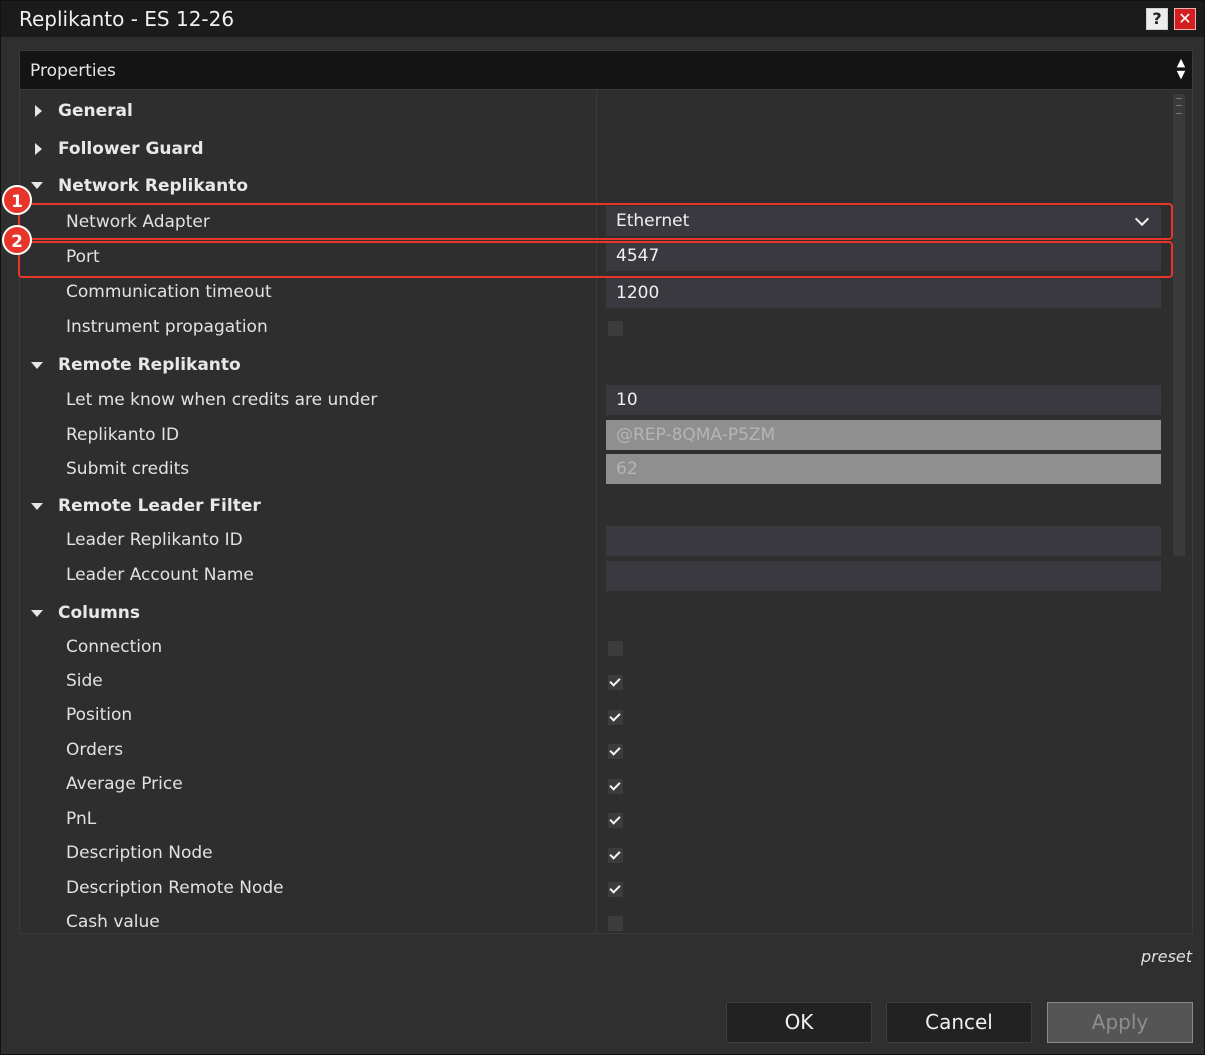  Describe the element at coordinates (169, 292) in the screenshot. I see `communication-timeout-label: Communication timeout` at that location.